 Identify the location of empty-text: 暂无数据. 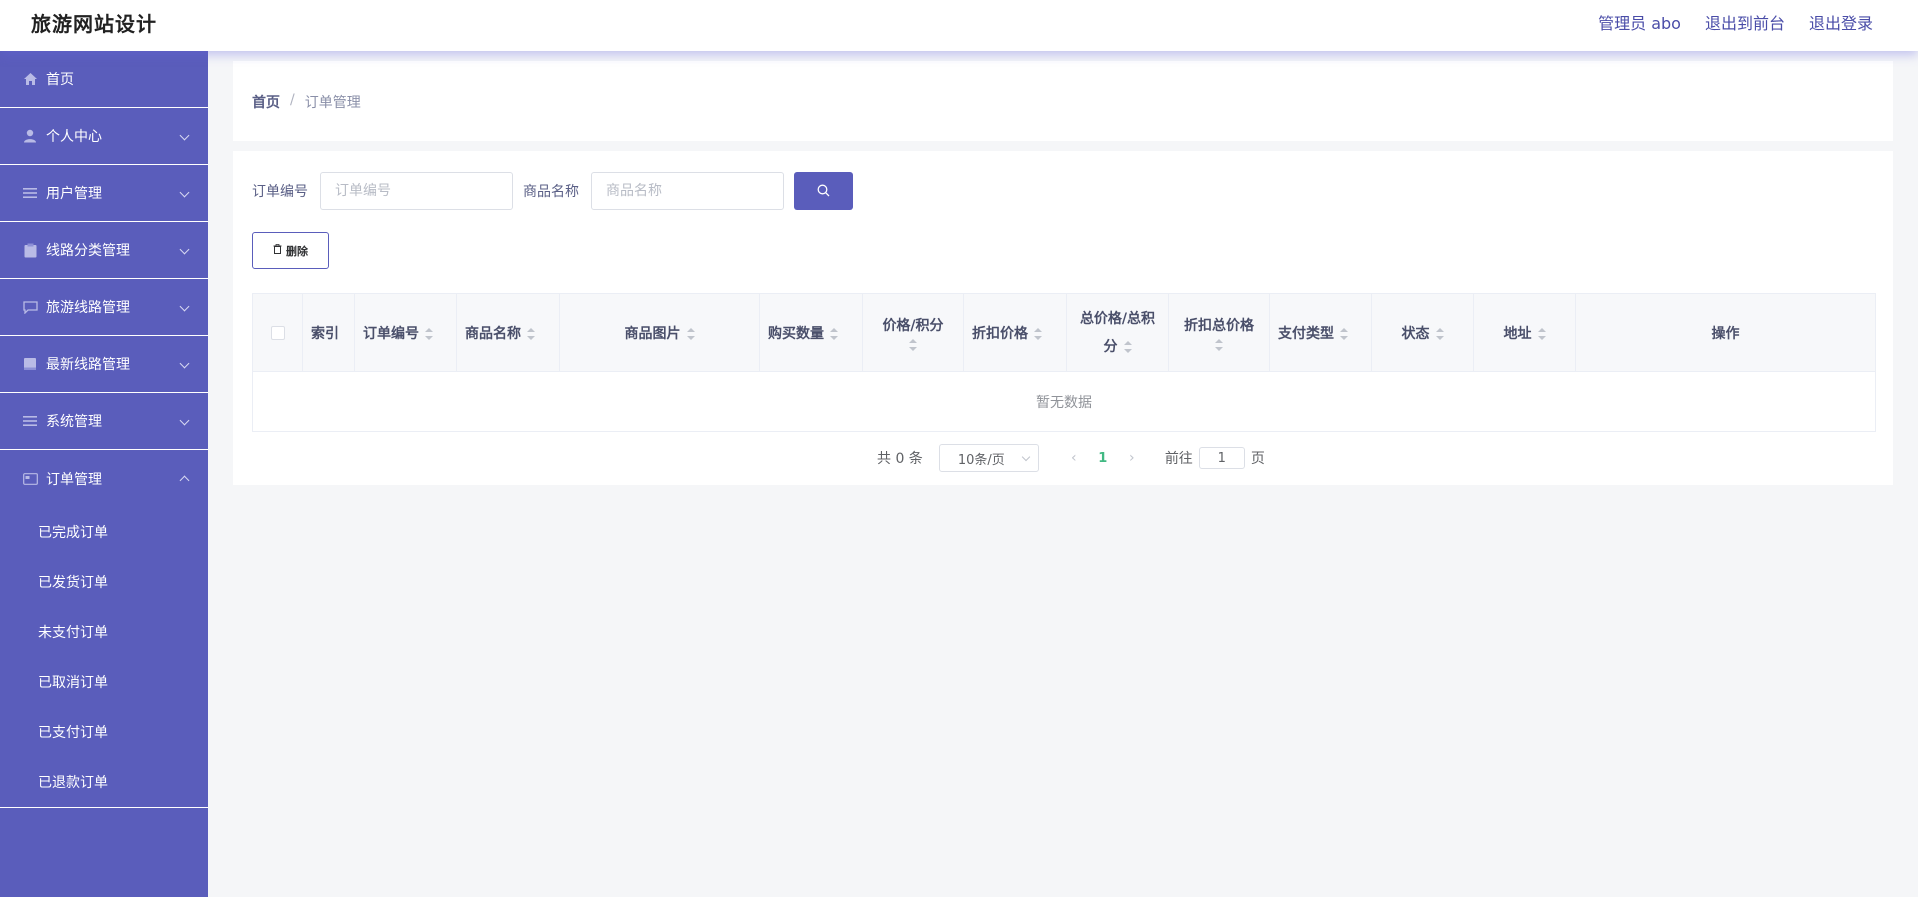
(1064, 401).